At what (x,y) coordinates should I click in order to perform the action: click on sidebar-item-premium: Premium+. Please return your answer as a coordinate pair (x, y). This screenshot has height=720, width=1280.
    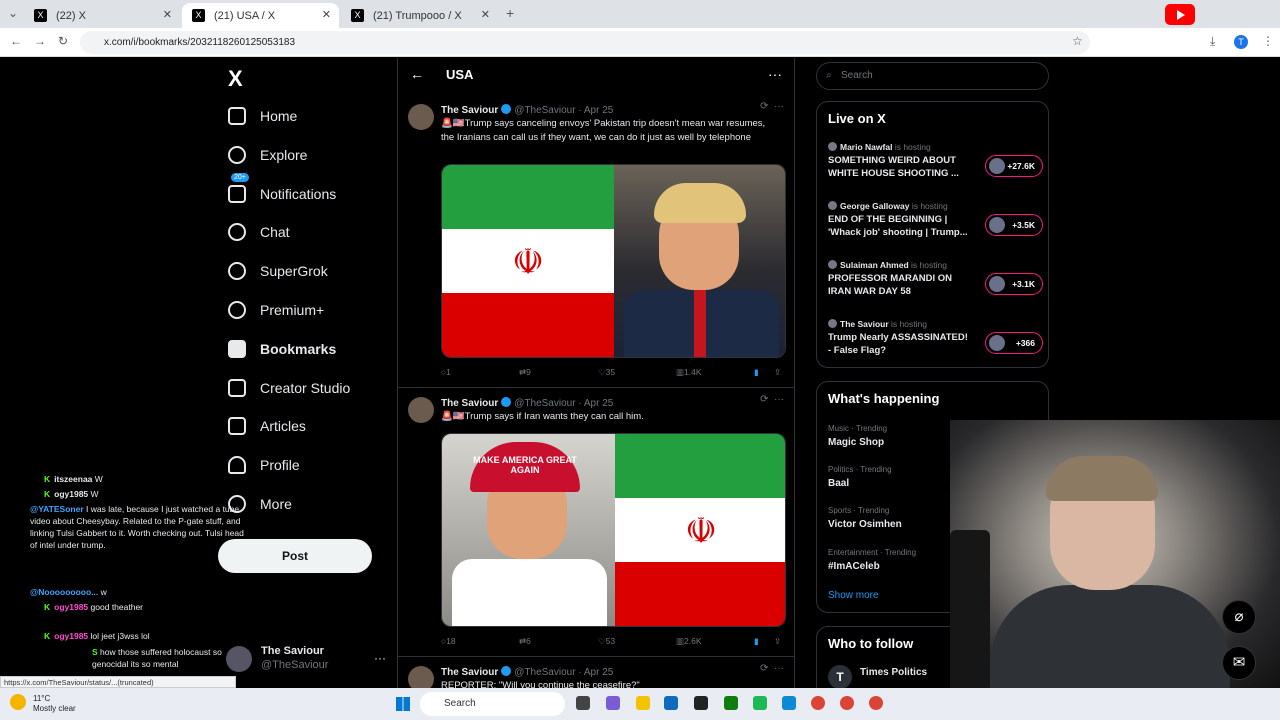
    Looking at the image, I should click on (276, 310).